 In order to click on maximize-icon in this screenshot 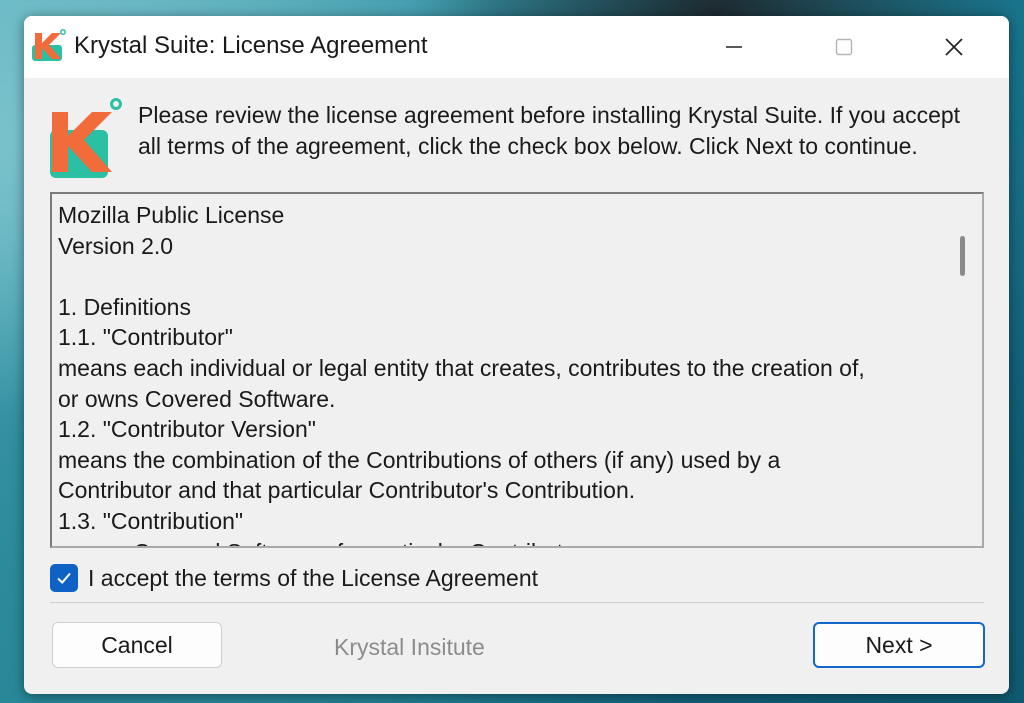, I will do `click(844, 47)`.